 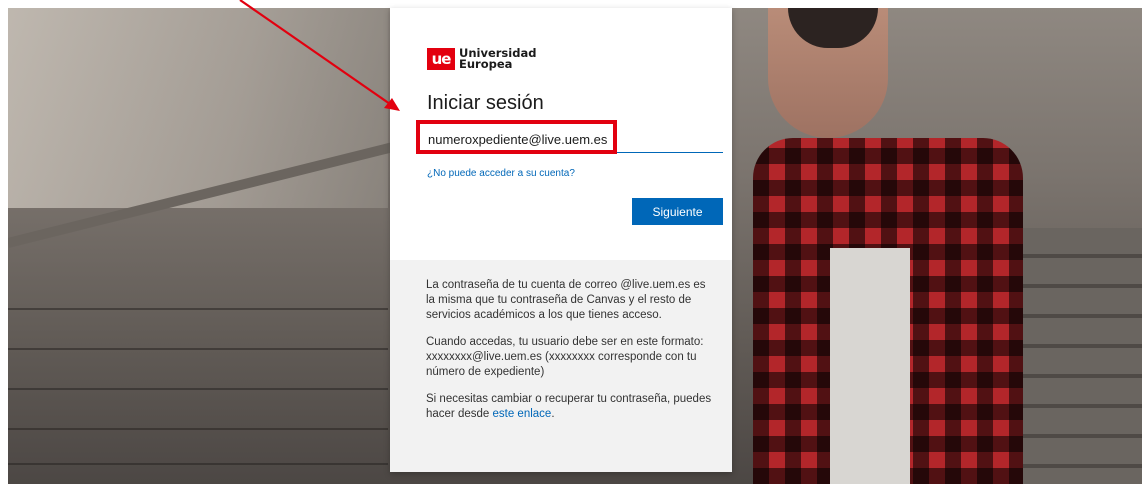 What do you see at coordinates (677, 211) in the screenshot?
I see `next-button: Siguiente` at bounding box center [677, 211].